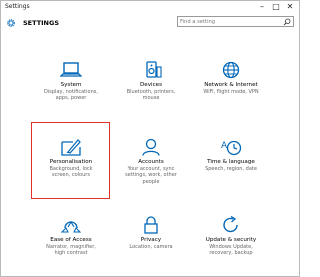  Describe the element at coordinates (150, 8) in the screenshot. I see `title-bar: Settings – □ ✕` at that location.